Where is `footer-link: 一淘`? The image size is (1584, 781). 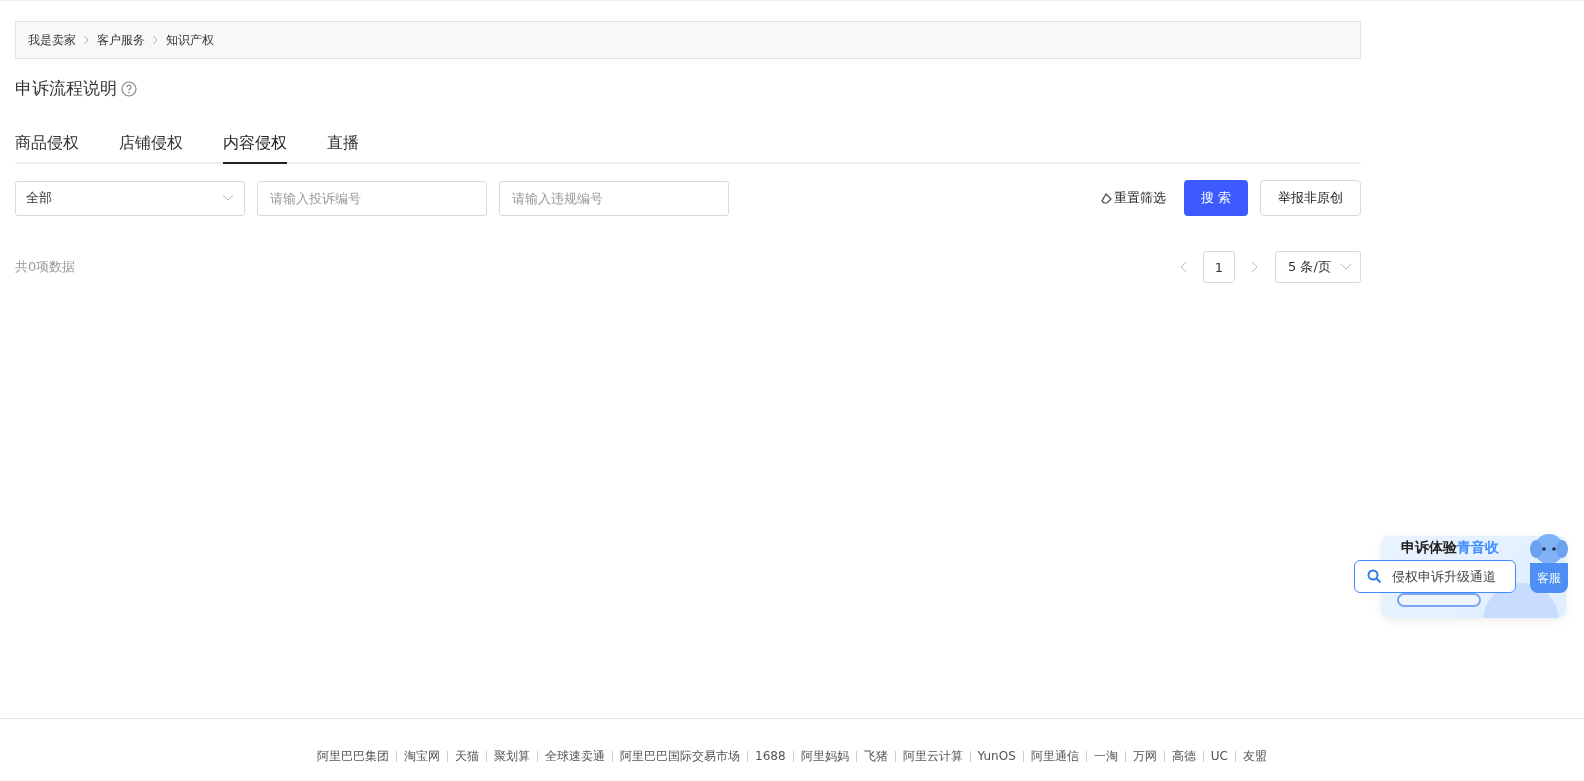 footer-link: 一淘 is located at coordinates (1105, 756).